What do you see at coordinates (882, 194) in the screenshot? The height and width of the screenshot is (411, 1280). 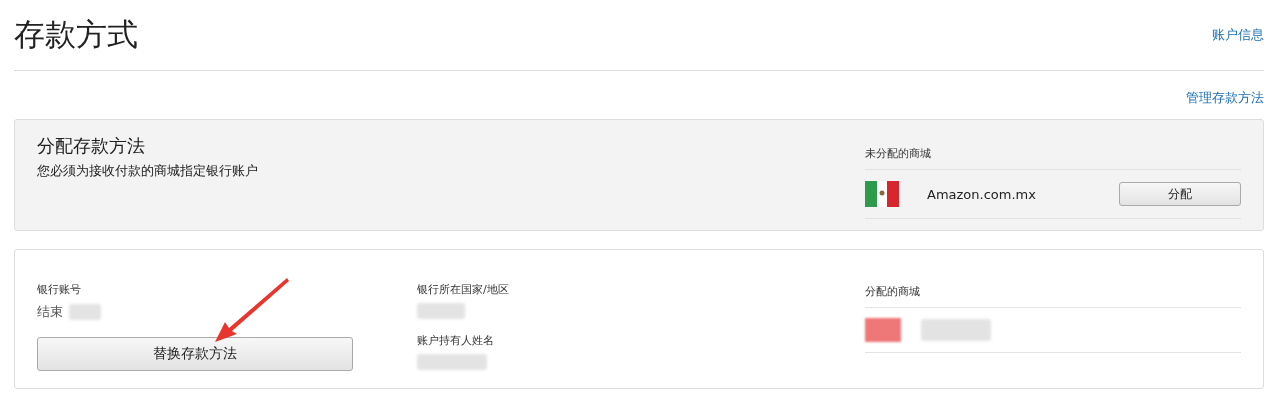 I see `flag-icon` at bounding box center [882, 194].